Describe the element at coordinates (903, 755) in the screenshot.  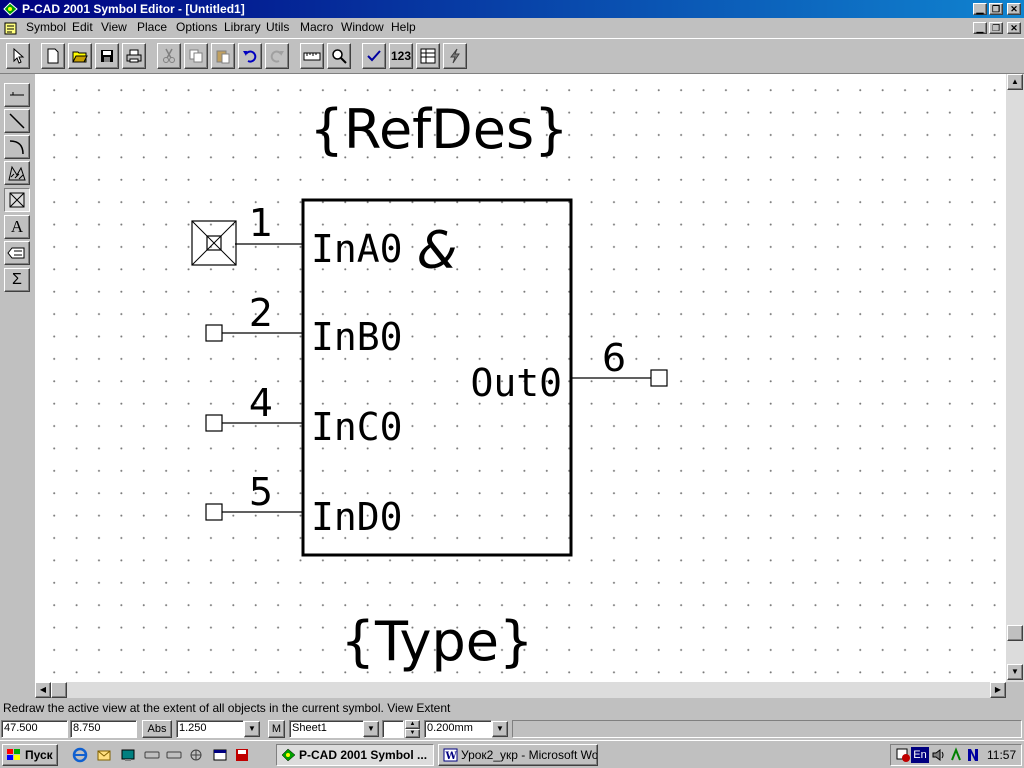
I see `tray-app-icon` at that location.